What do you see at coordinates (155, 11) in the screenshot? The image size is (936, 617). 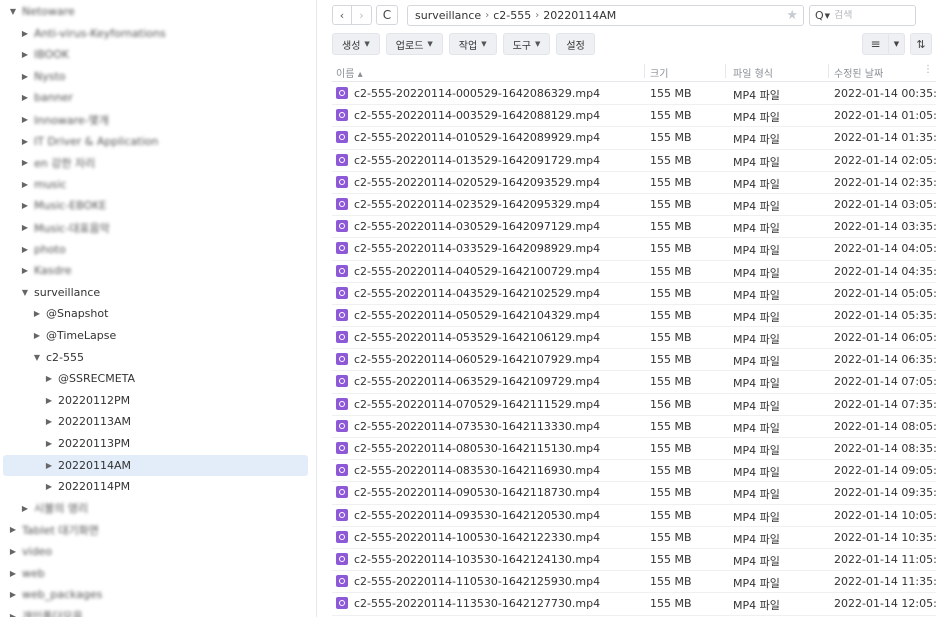 I see `tree-item: ▼ Netoware` at bounding box center [155, 11].